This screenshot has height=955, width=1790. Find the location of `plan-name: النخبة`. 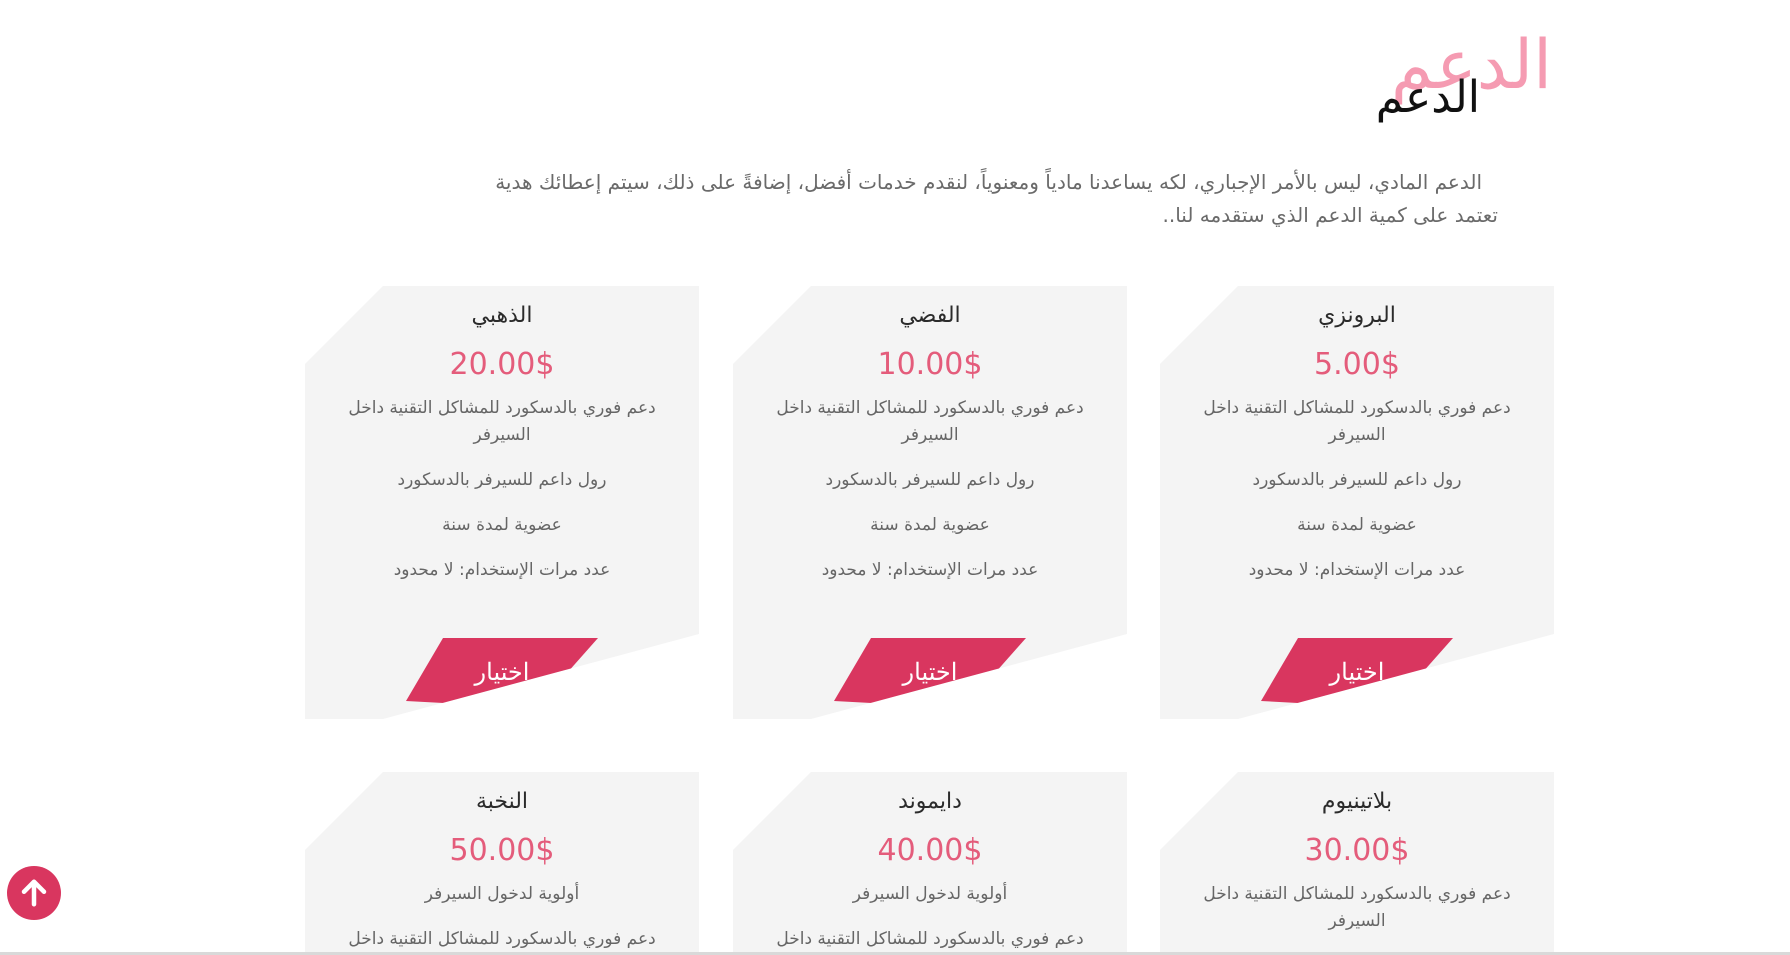

plan-name: النخبة is located at coordinates (502, 801).